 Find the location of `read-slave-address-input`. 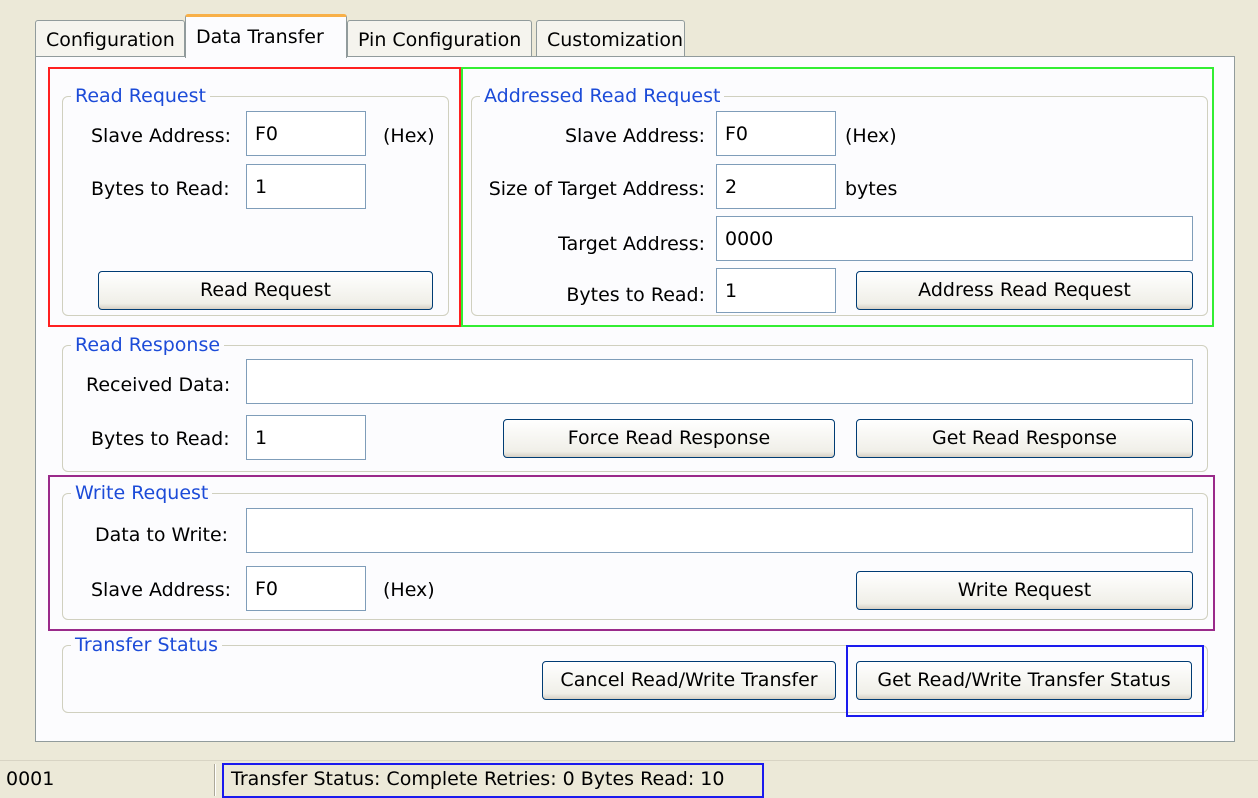

read-slave-address-input is located at coordinates (306, 133).